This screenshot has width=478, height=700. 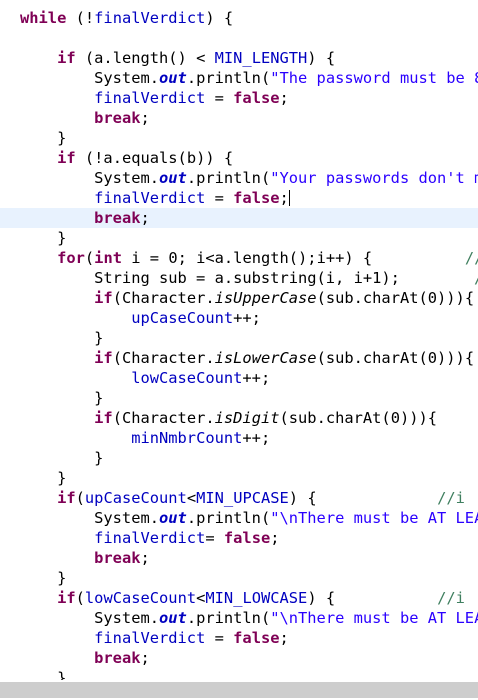 What do you see at coordinates (256, 598) in the screenshot?
I see `field-name: MIN_LOWCASE` at bounding box center [256, 598].